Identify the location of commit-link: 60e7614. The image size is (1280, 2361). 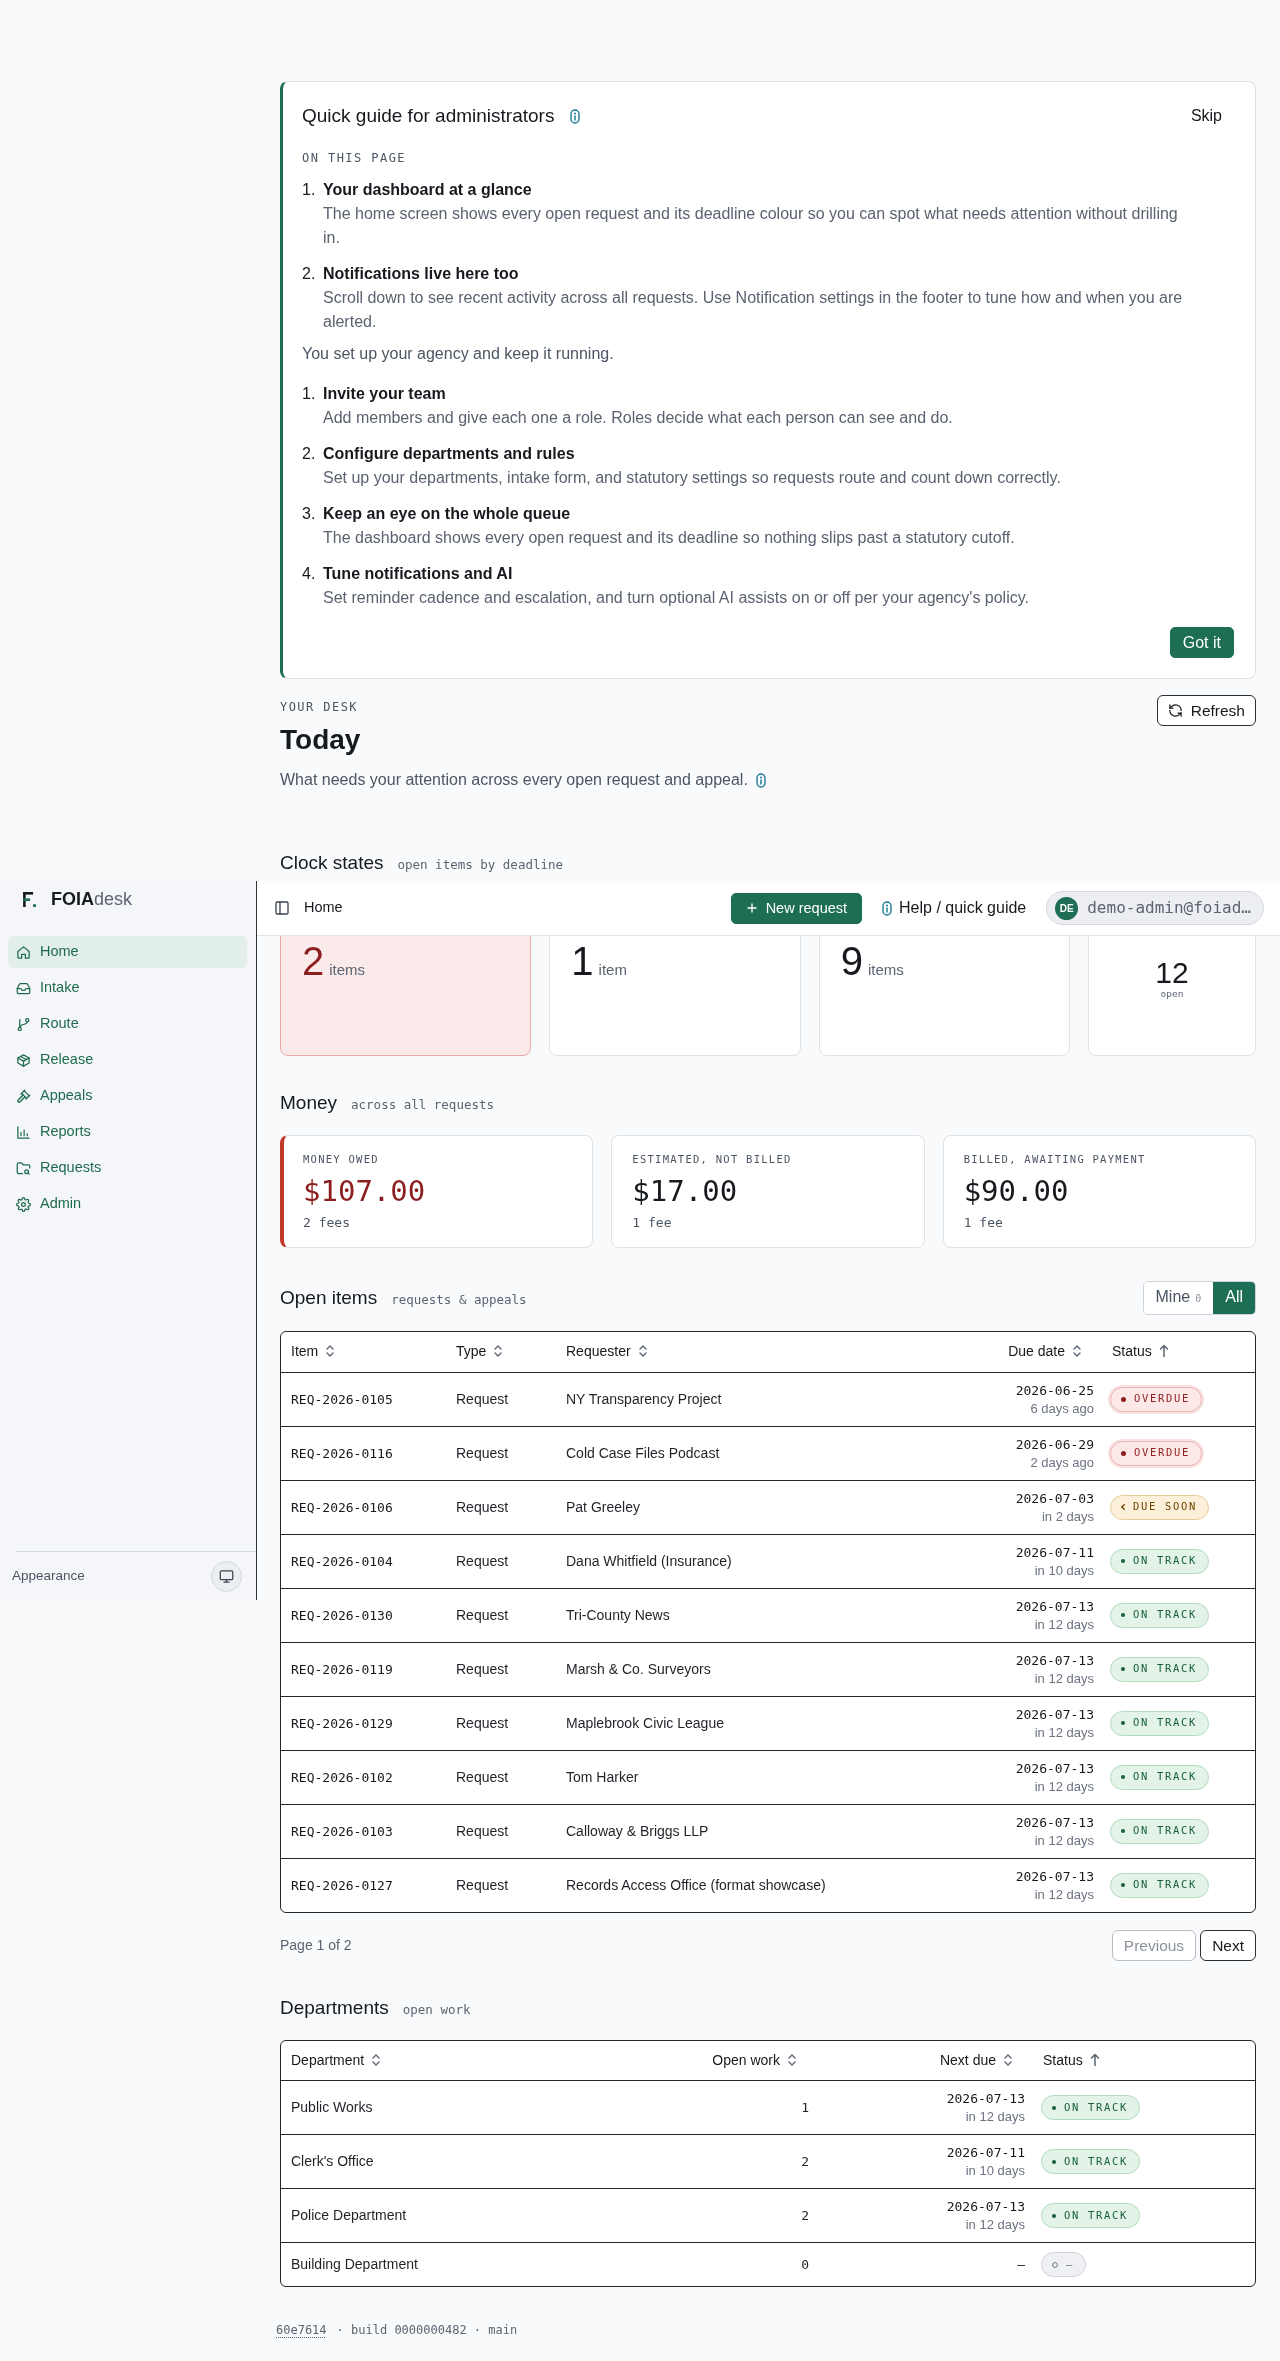
(301, 2330).